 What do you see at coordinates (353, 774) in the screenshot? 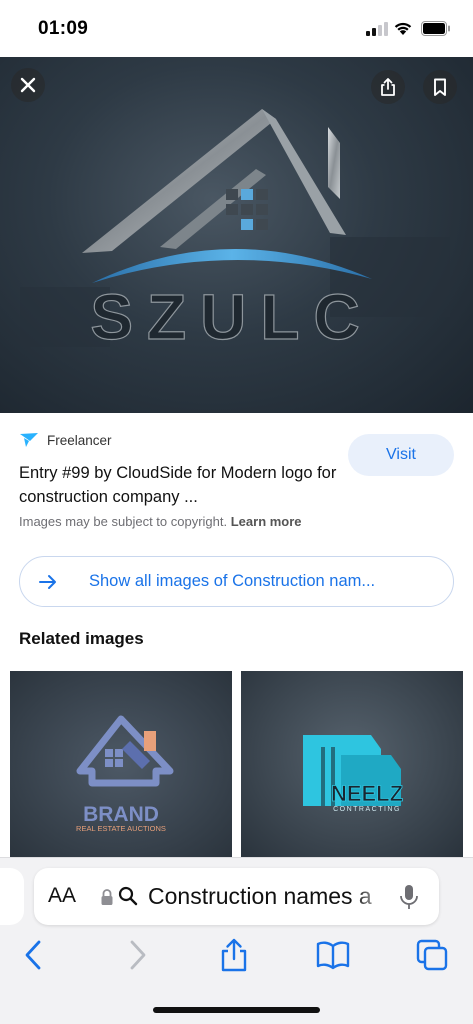
I see `neelz-logo-image: NEELZ CONTRACTING` at bounding box center [353, 774].